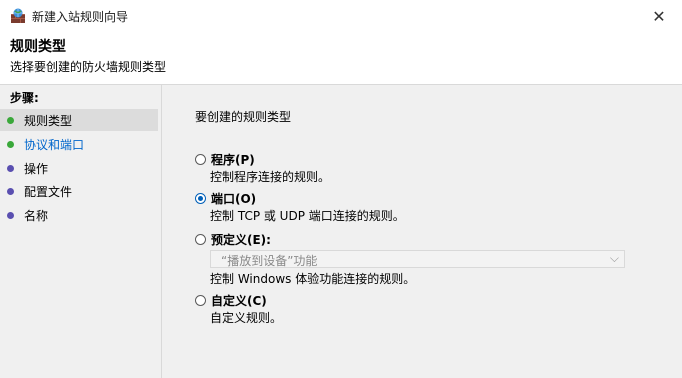 The height and width of the screenshot is (378, 682). What do you see at coordinates (200, 198) in the screenshot?
I see `radio-port` at bounding box center [200, 198].